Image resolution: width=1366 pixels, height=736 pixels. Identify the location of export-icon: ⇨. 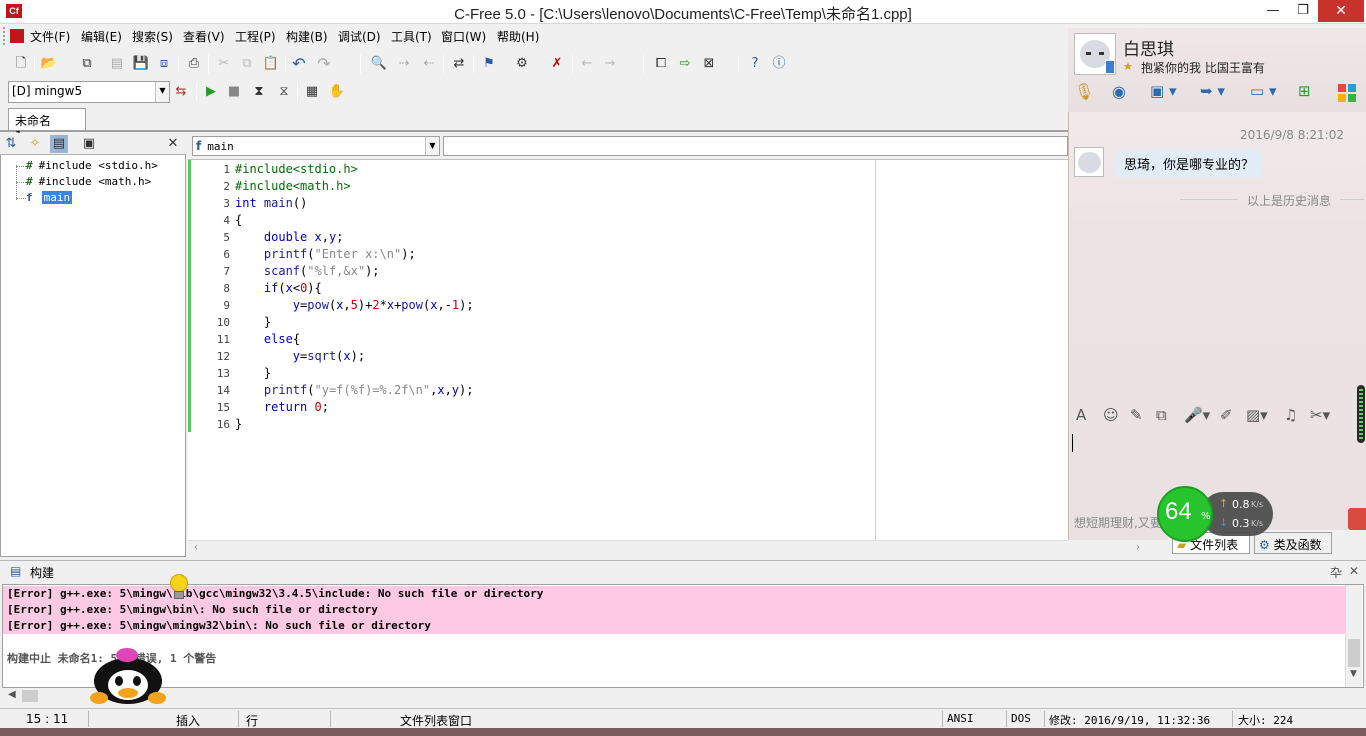
(685, 64).